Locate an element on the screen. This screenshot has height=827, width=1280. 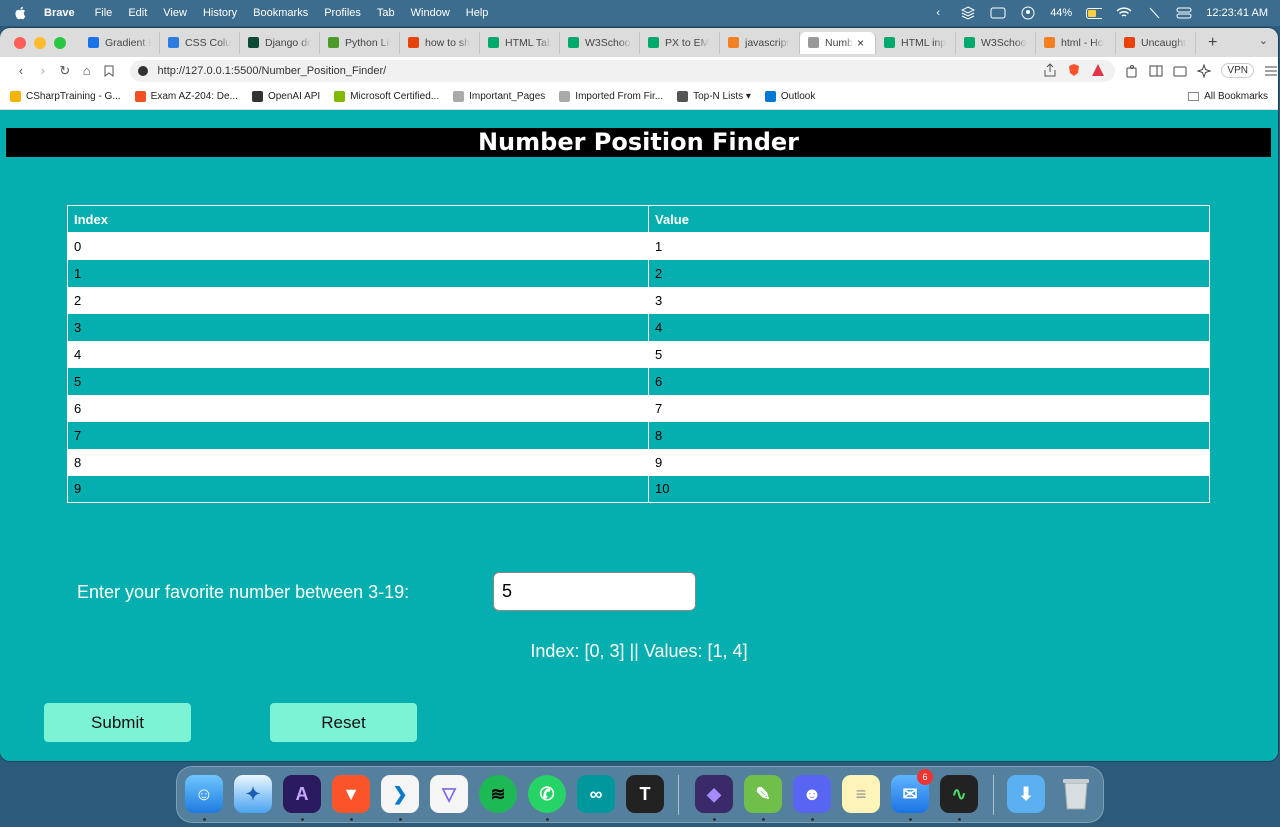
tab: Uncaught is located at coordinates (1156, 42).